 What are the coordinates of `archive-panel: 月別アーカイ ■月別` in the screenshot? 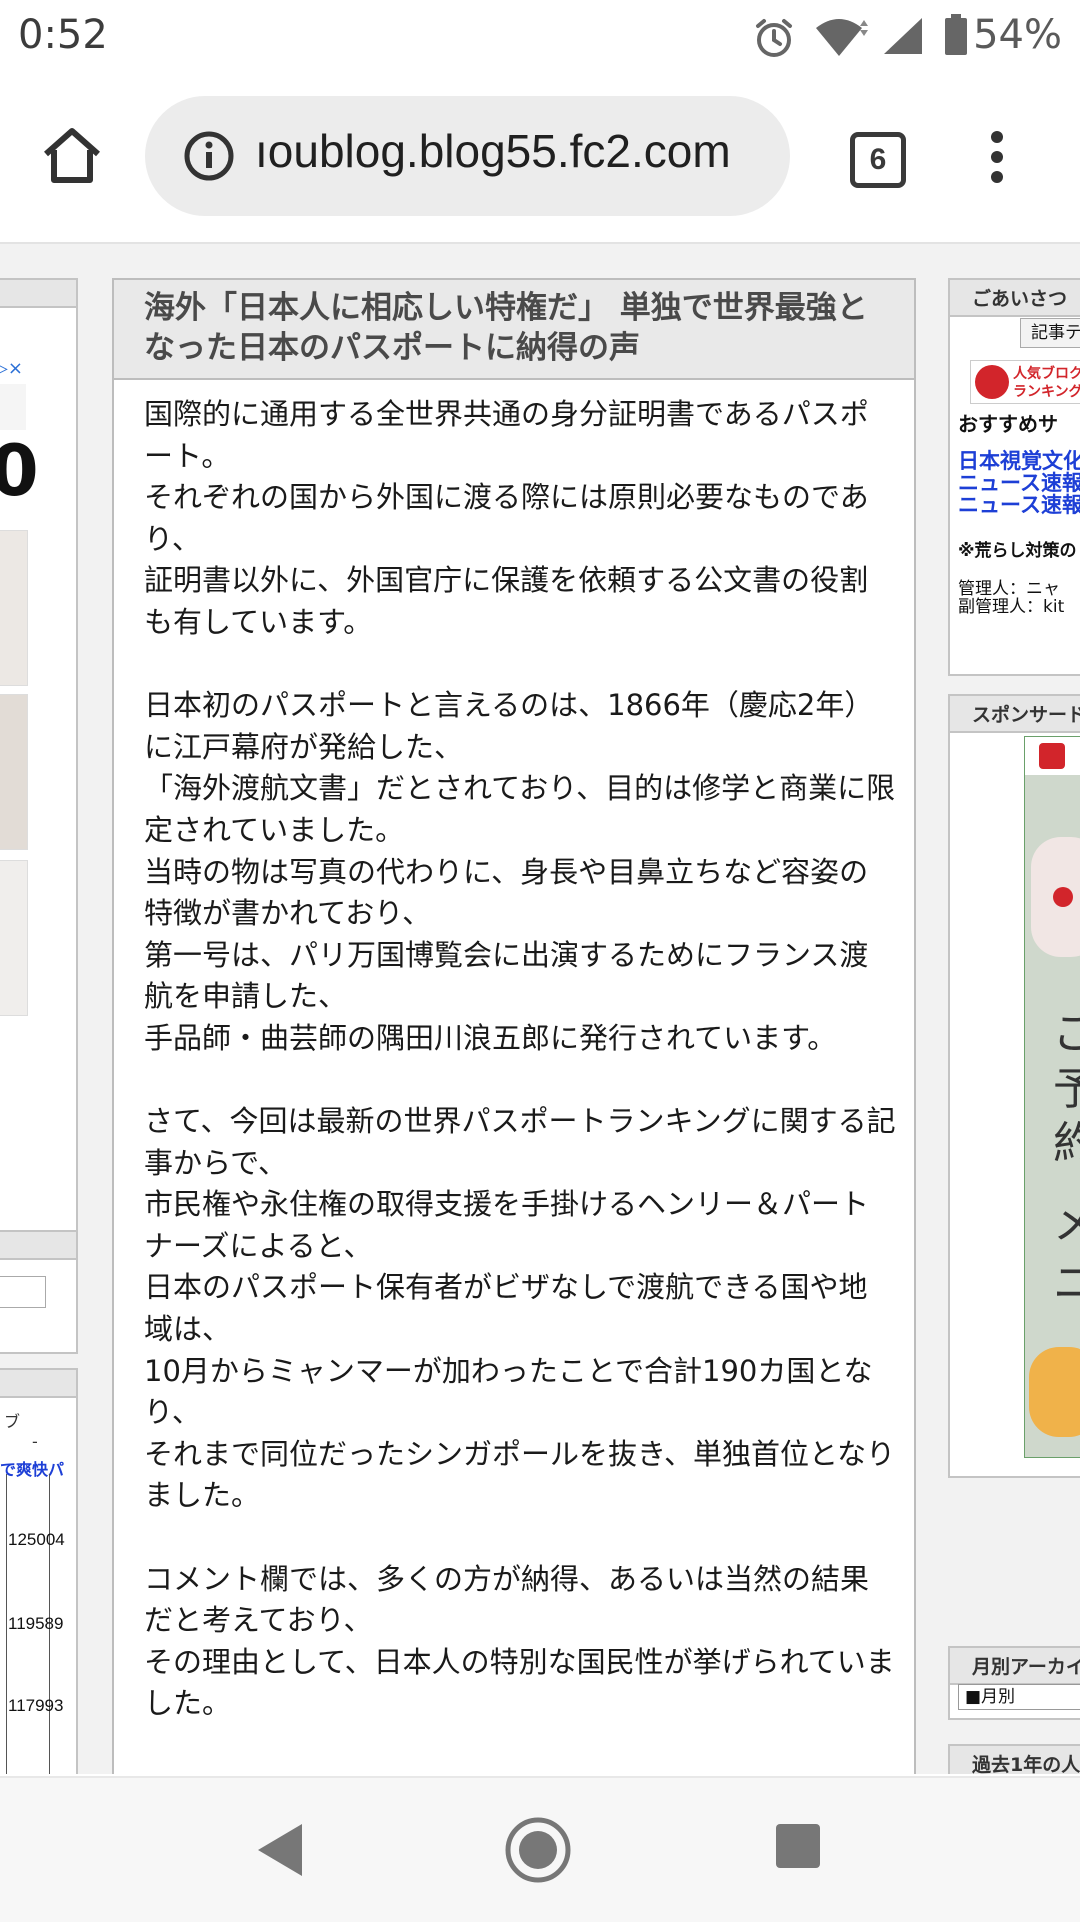 It's located at (1014, 1683).